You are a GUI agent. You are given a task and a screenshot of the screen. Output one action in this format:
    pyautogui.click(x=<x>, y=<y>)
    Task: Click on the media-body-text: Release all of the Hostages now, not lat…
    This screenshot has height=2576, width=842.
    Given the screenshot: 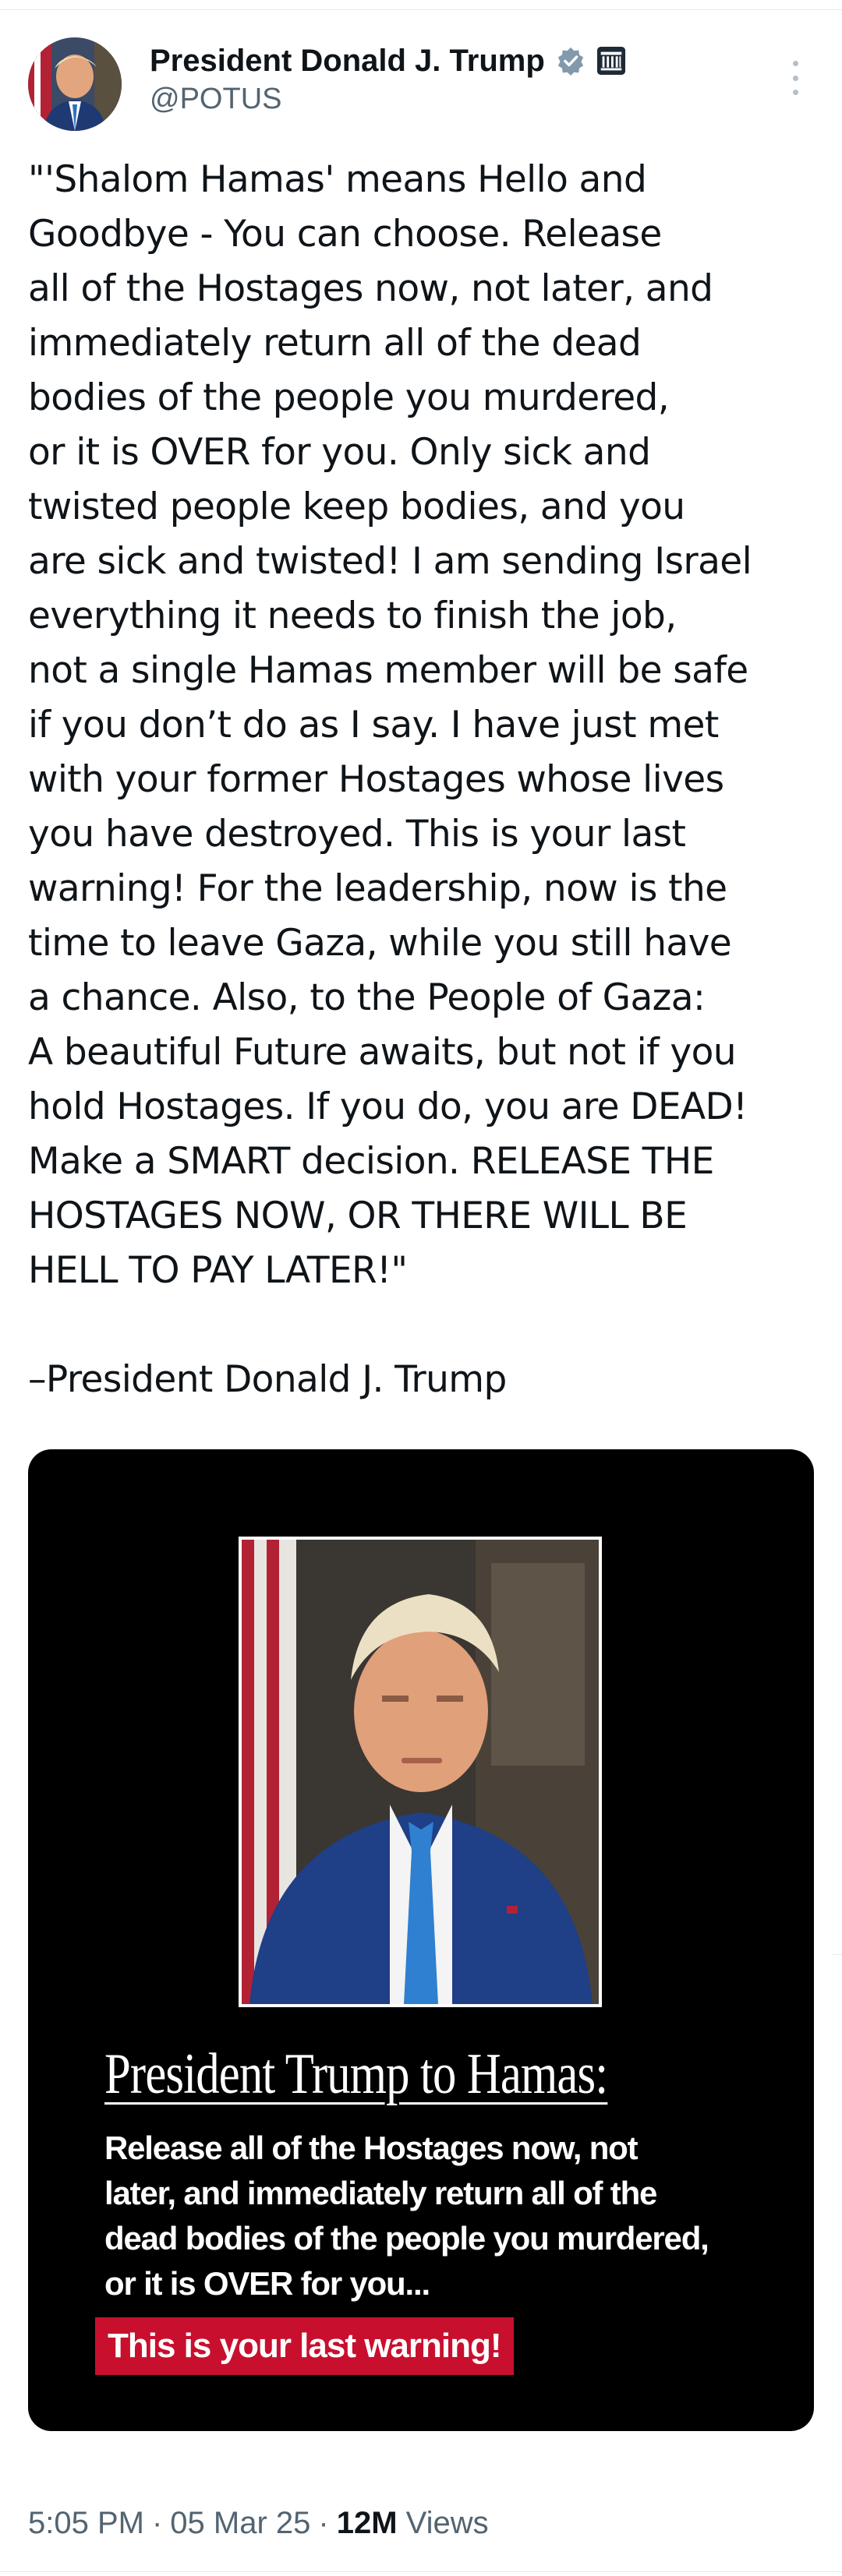 What is the action you would take?
    pyautogui.click(x=407, y=2216)
    